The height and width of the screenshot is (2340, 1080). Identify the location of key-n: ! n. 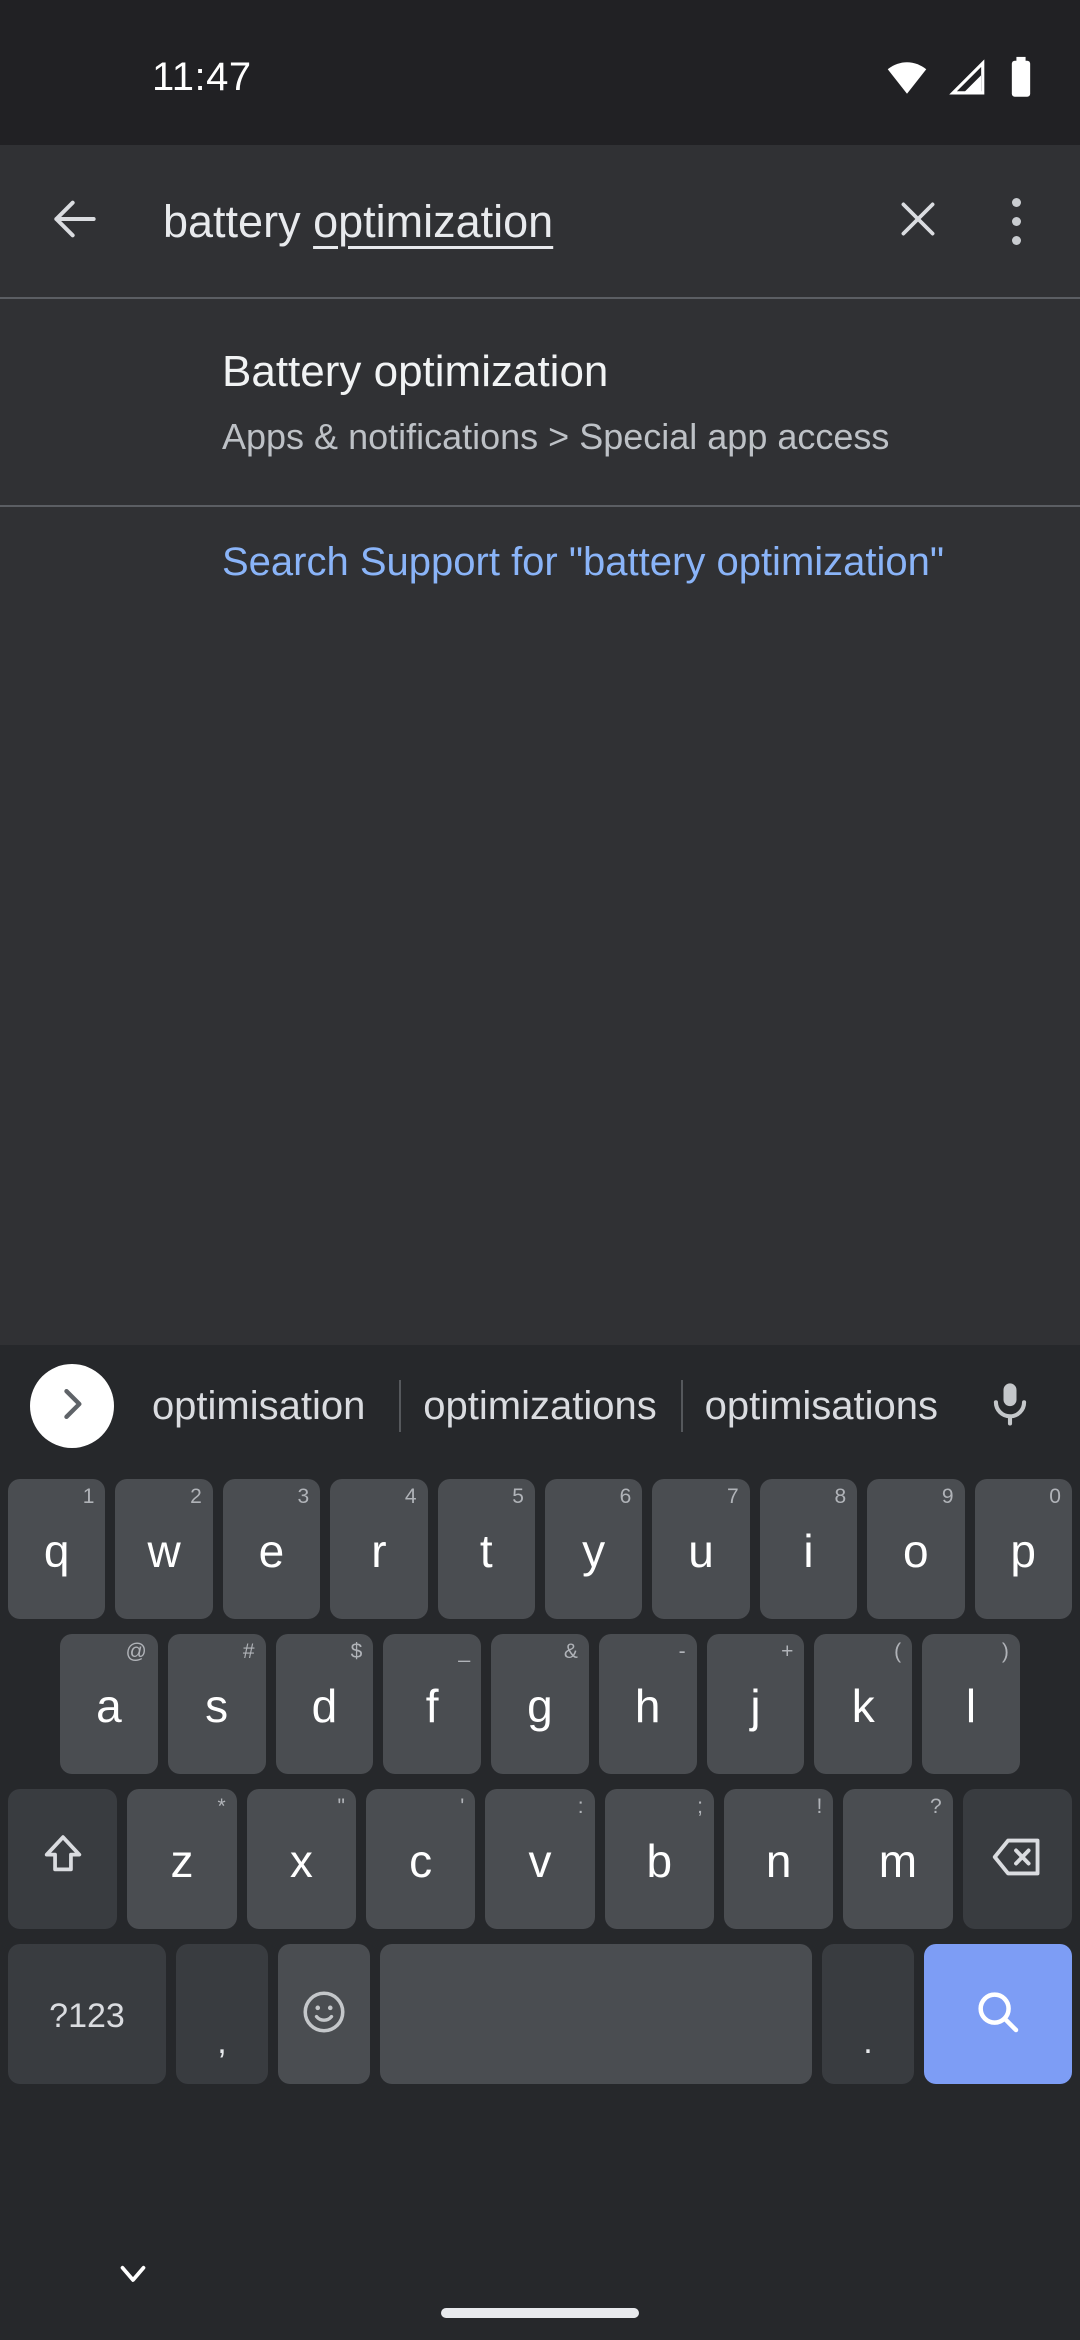
(778, 1859).